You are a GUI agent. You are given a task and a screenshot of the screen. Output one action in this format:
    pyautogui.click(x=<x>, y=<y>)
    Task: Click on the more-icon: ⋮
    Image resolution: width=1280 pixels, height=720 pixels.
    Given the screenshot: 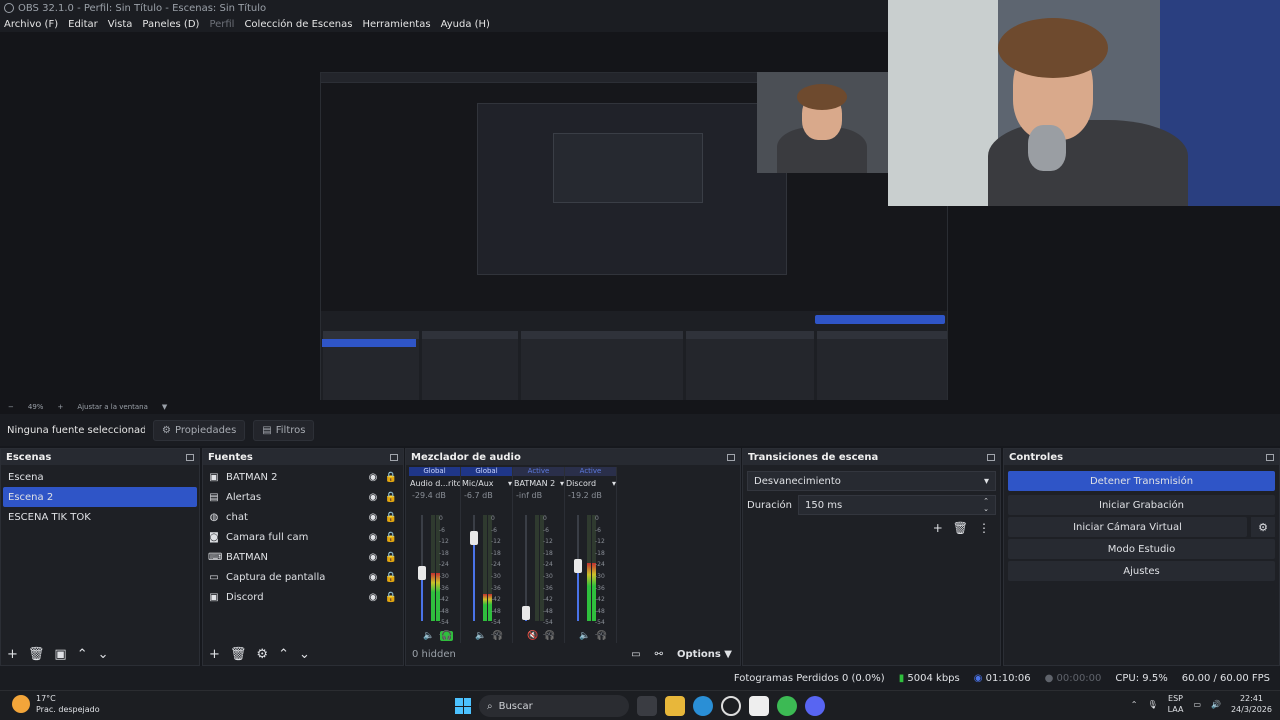 What is the action you would take?
    pyautogui.click(x=984, y=528)
    